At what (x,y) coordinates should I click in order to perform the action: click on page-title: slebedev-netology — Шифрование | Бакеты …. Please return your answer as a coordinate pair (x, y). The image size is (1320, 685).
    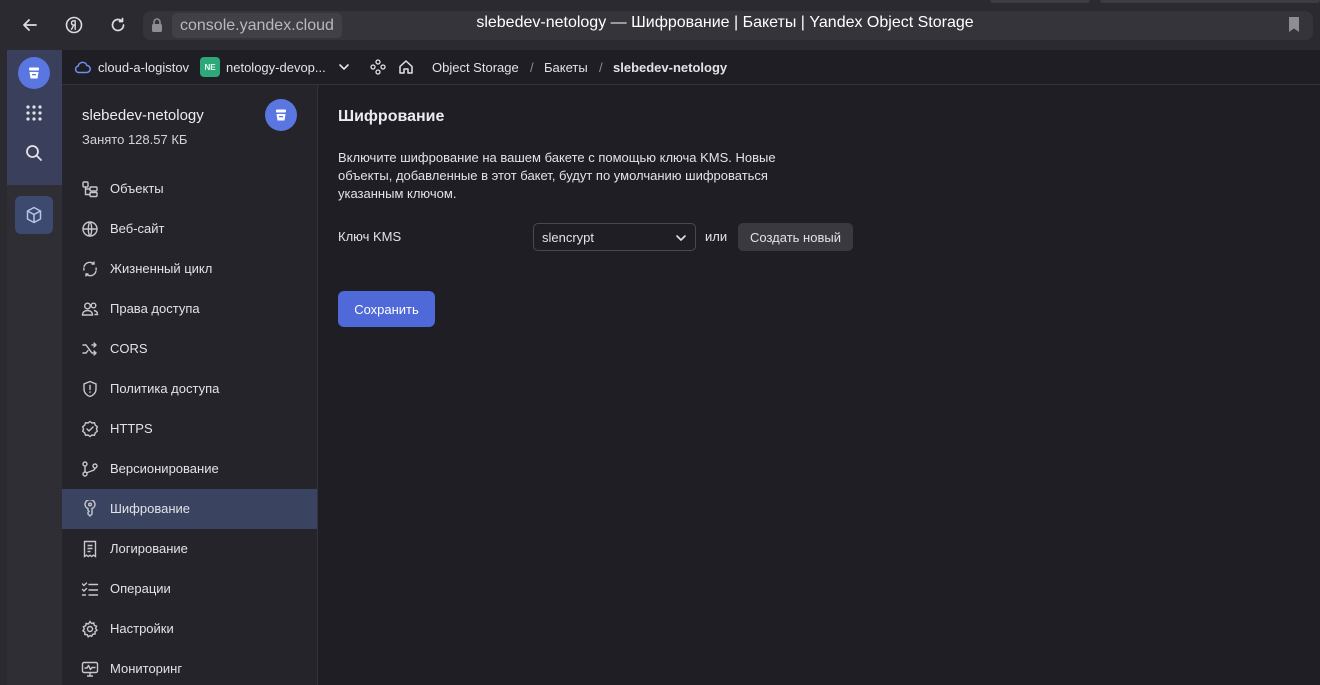
    Looking at the image, I should click on (725, 22).